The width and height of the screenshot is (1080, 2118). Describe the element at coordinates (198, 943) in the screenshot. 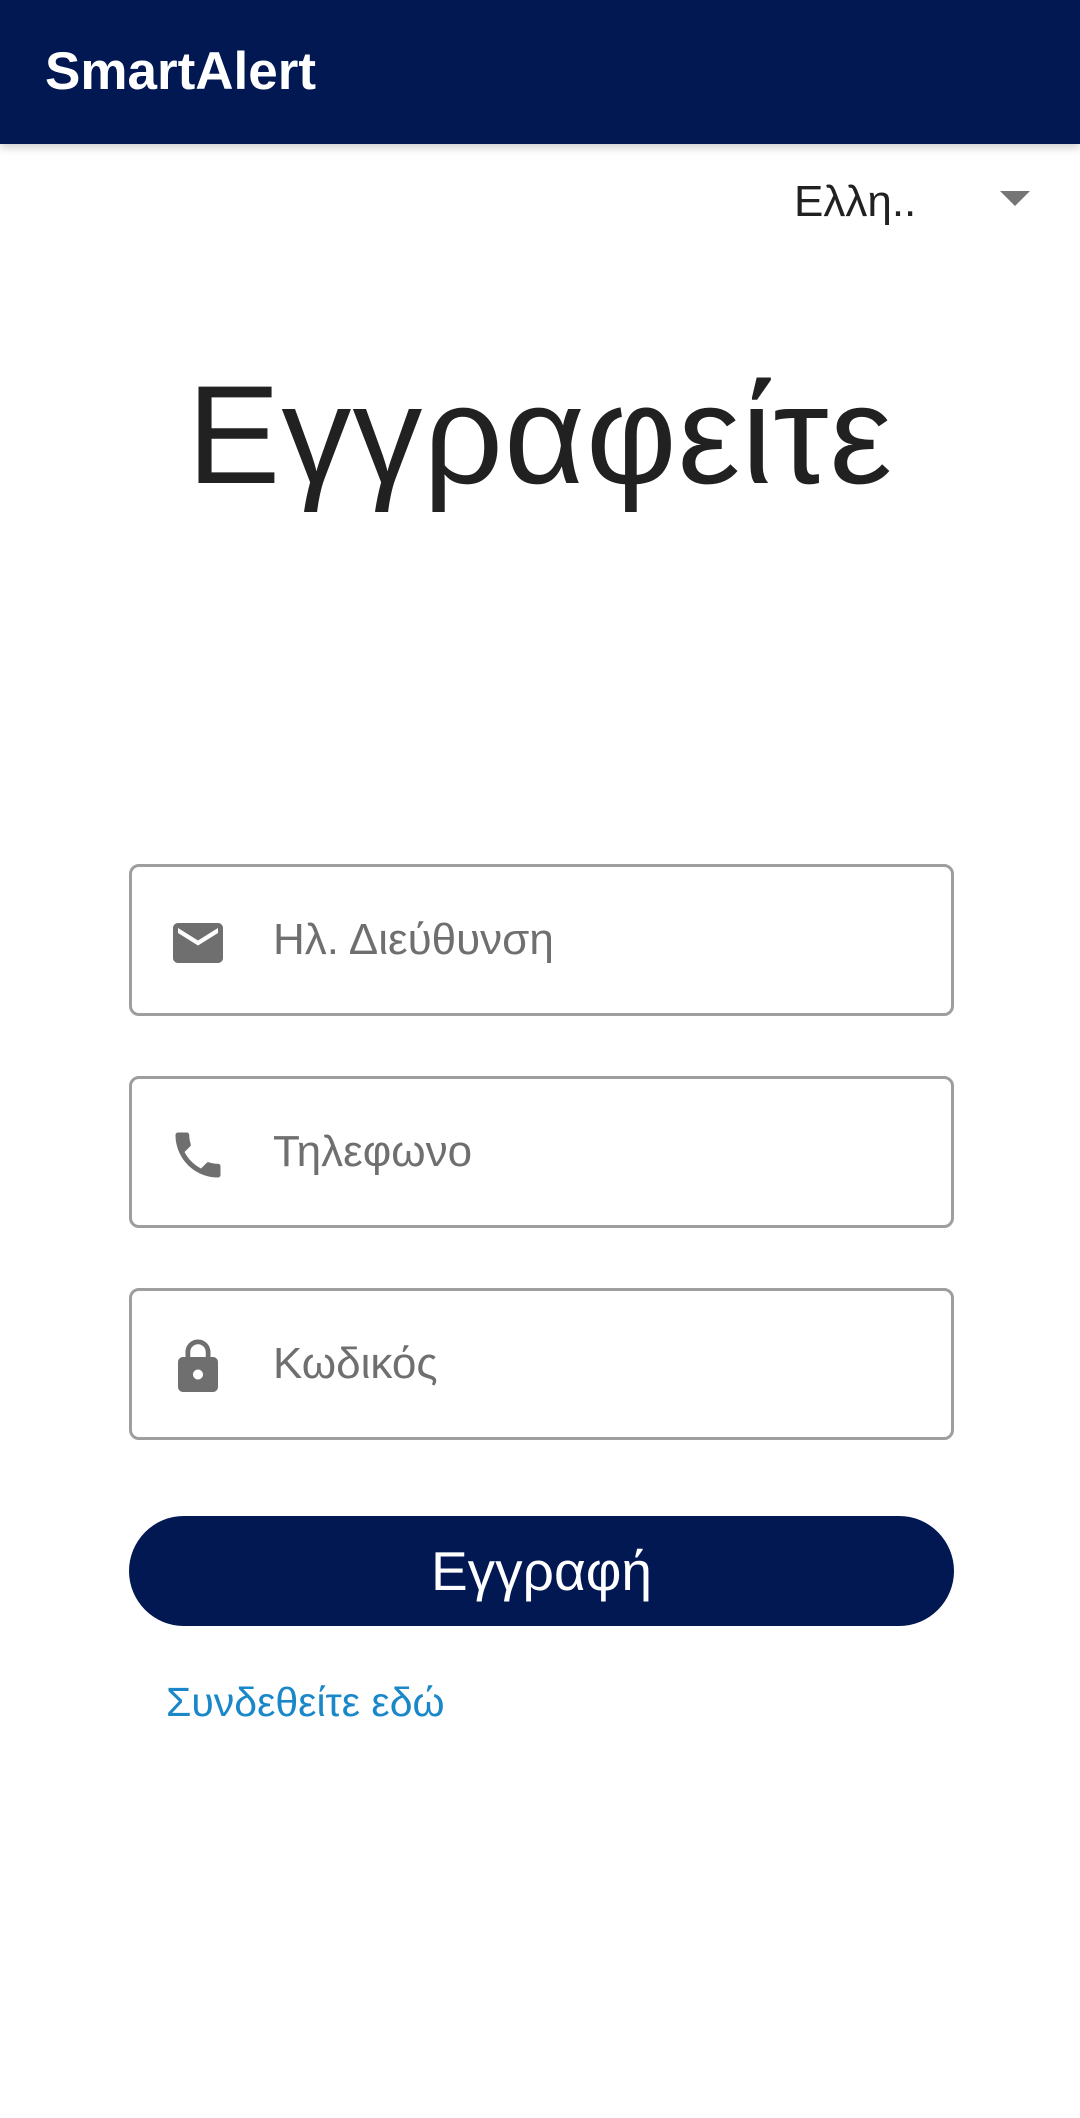

I see `email-icon` at that location.